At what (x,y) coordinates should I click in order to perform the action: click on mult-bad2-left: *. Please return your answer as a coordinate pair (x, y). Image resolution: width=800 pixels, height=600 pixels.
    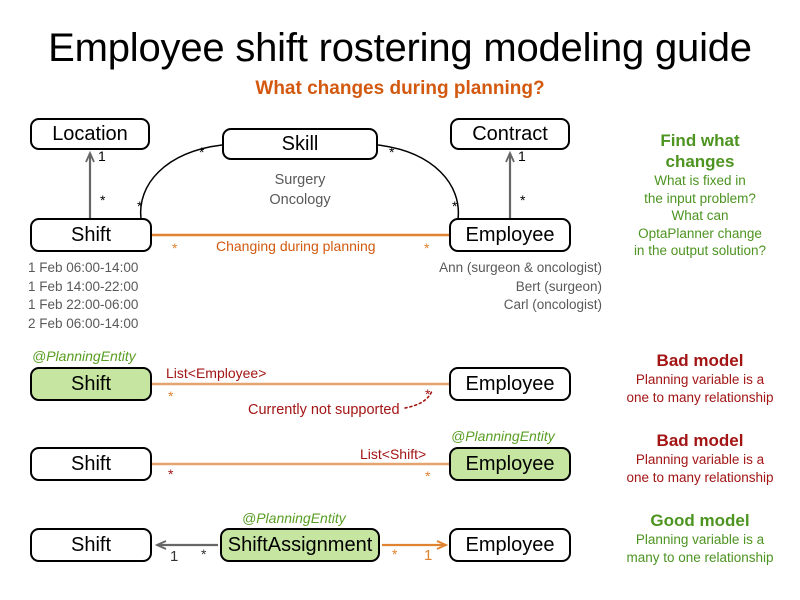
    Looking at the image, I should click on (171, 474).